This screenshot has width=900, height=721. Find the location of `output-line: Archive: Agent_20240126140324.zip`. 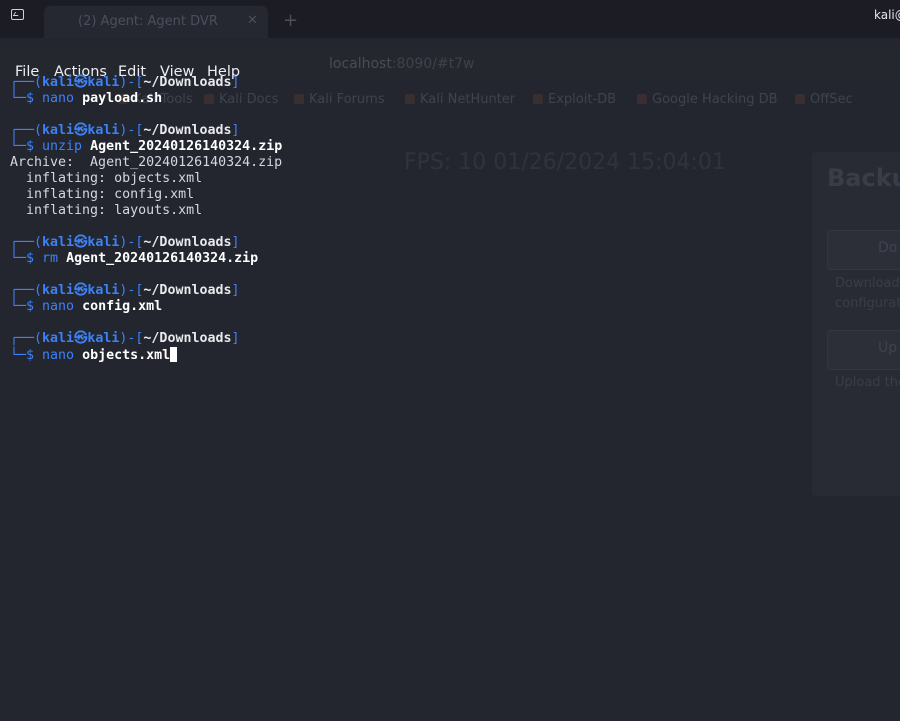

output-line: Archive: Agent_20240126140324.zip is located at coordinates (455, 163).